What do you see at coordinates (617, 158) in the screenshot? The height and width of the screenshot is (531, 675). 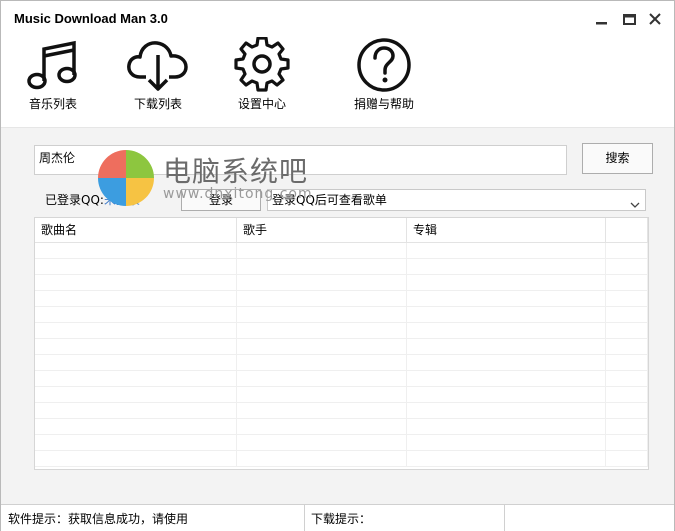 I see `search-button: 搜索` at bounding box center [617, 158].